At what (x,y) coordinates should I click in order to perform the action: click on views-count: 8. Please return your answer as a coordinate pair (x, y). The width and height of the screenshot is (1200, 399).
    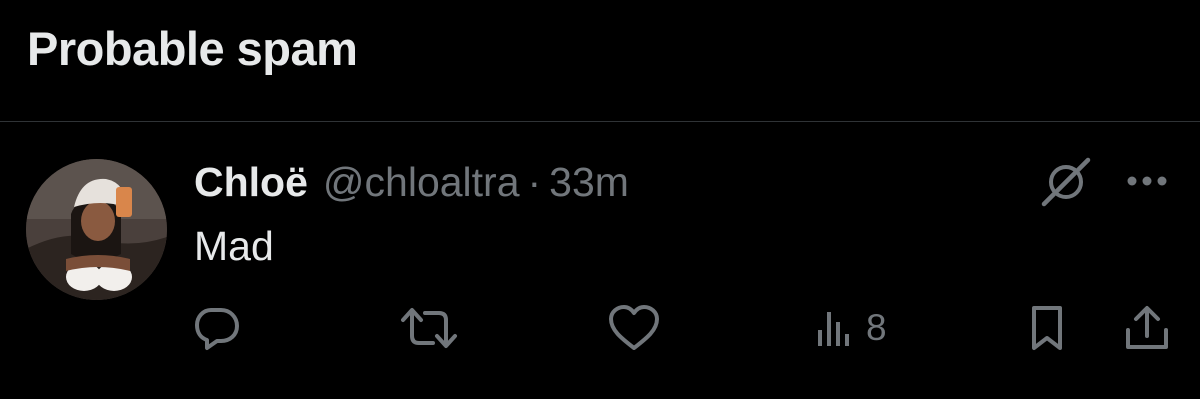
    Looking at the image, I should click on (876, 327).